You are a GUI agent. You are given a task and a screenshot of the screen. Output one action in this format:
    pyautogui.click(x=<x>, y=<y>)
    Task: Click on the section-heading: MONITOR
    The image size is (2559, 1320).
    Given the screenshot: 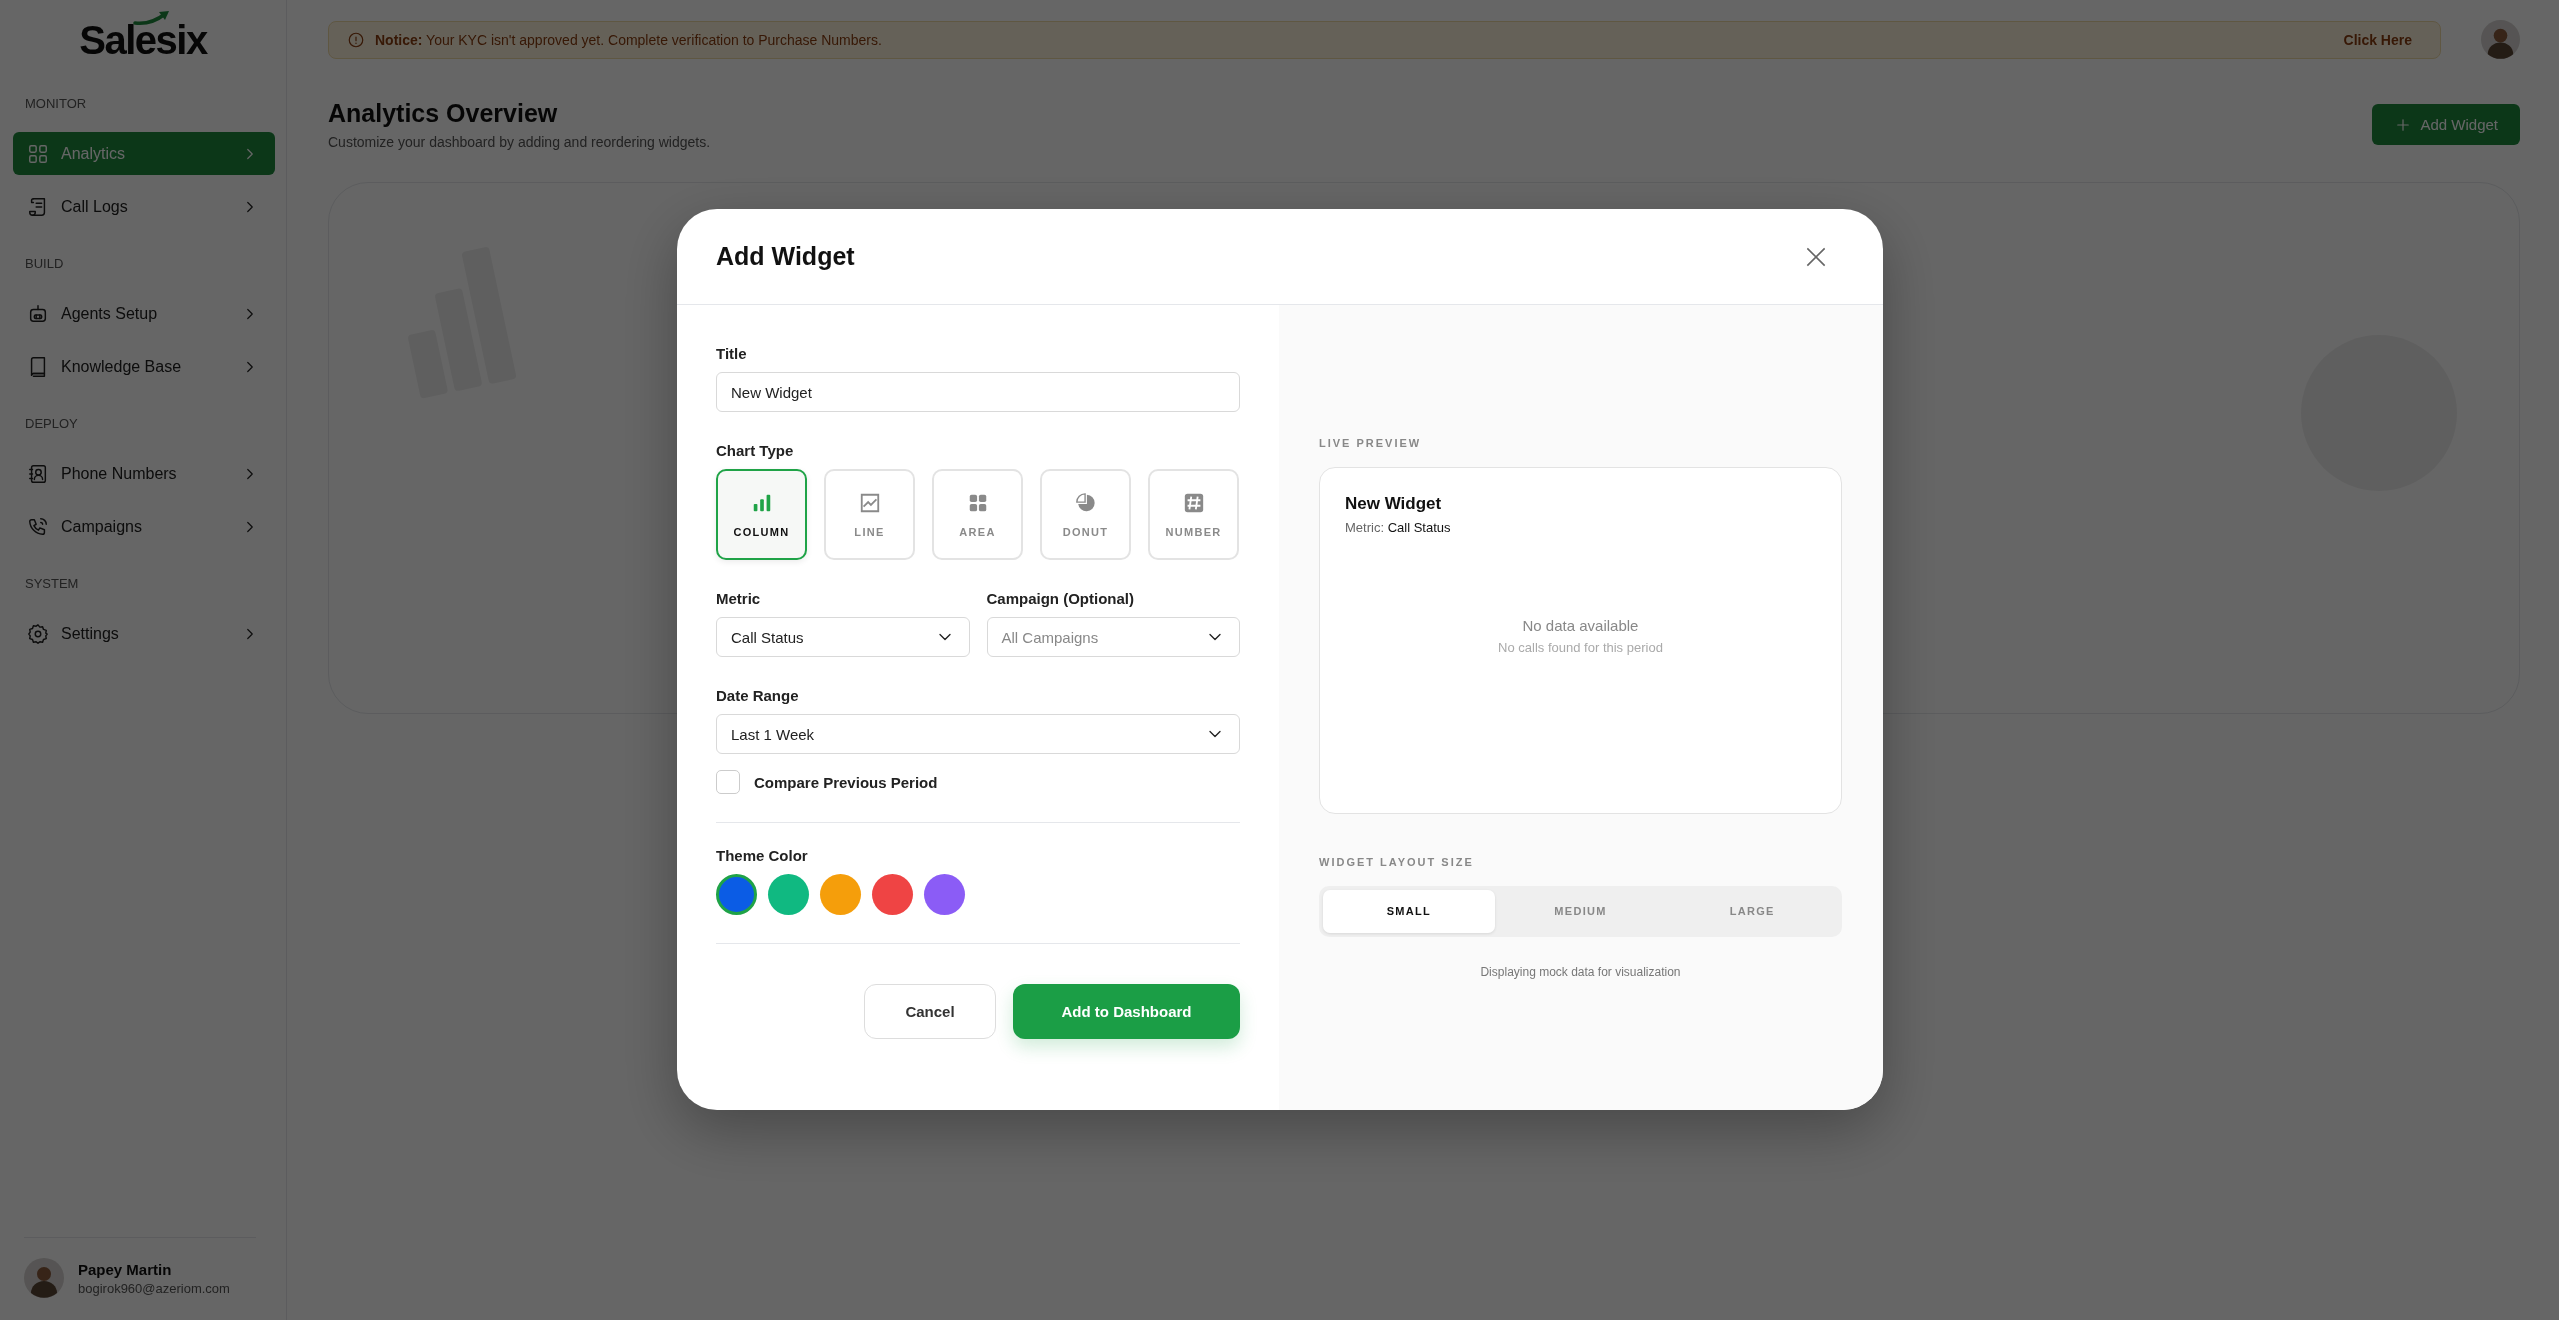 What is the action you would take?
    pyautogui.click(x=56, y=104)
    